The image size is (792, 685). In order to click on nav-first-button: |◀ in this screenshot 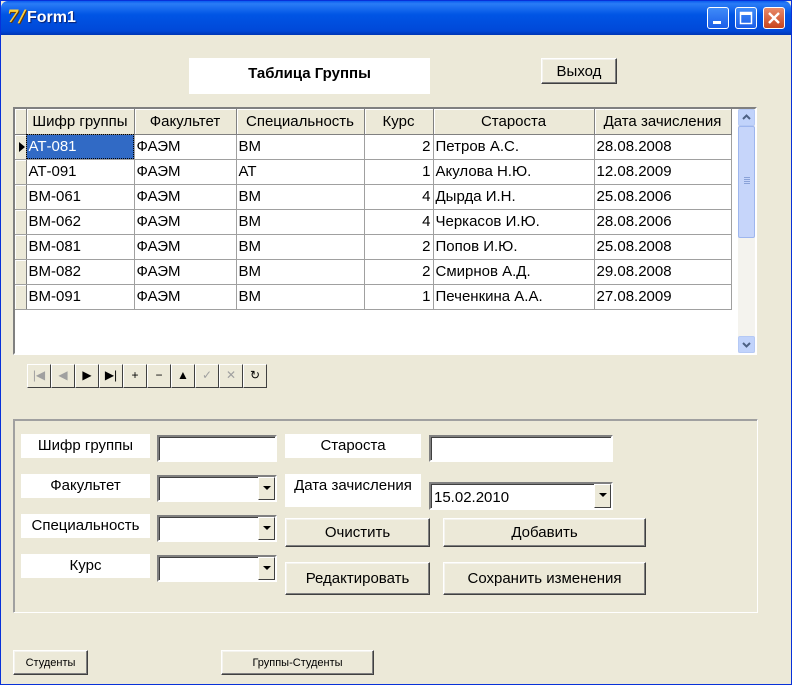, I will do `click(39, 376)`.